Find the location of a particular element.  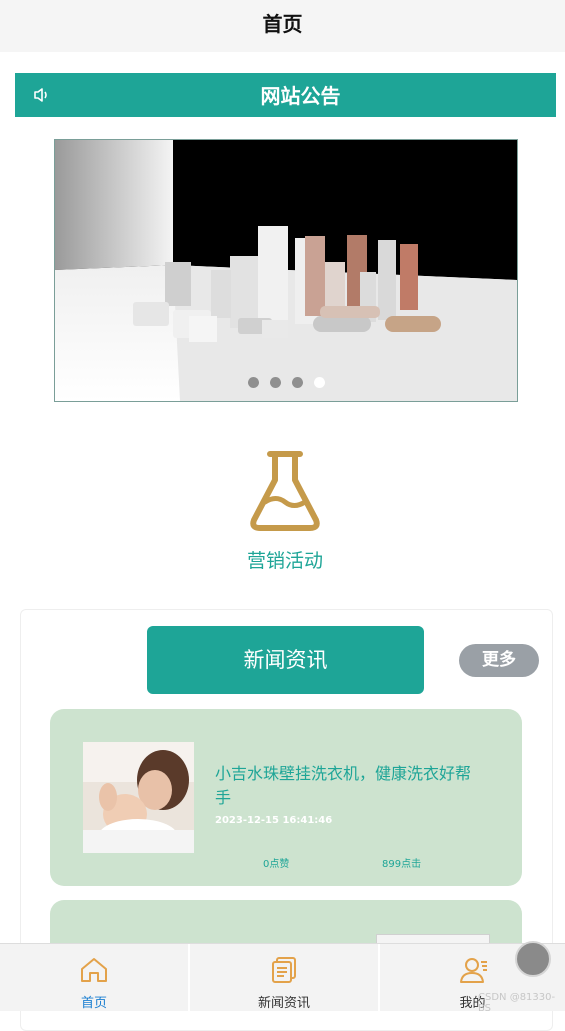

home-icon is located at coordinates (94, 970).